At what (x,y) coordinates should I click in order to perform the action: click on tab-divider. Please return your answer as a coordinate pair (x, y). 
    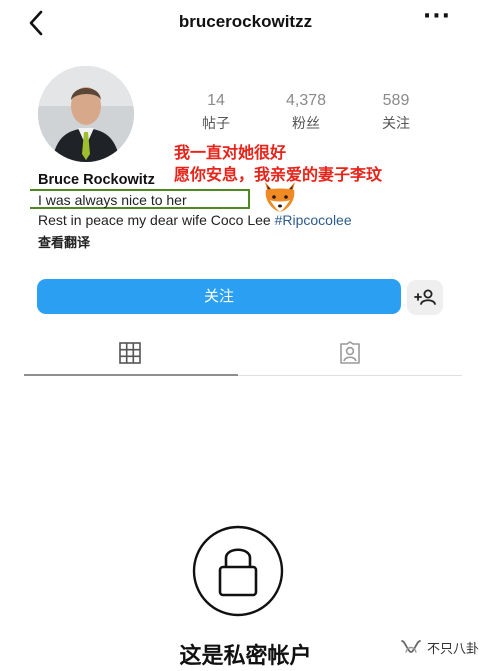
    Looking at the image, I should click on (350, 375).